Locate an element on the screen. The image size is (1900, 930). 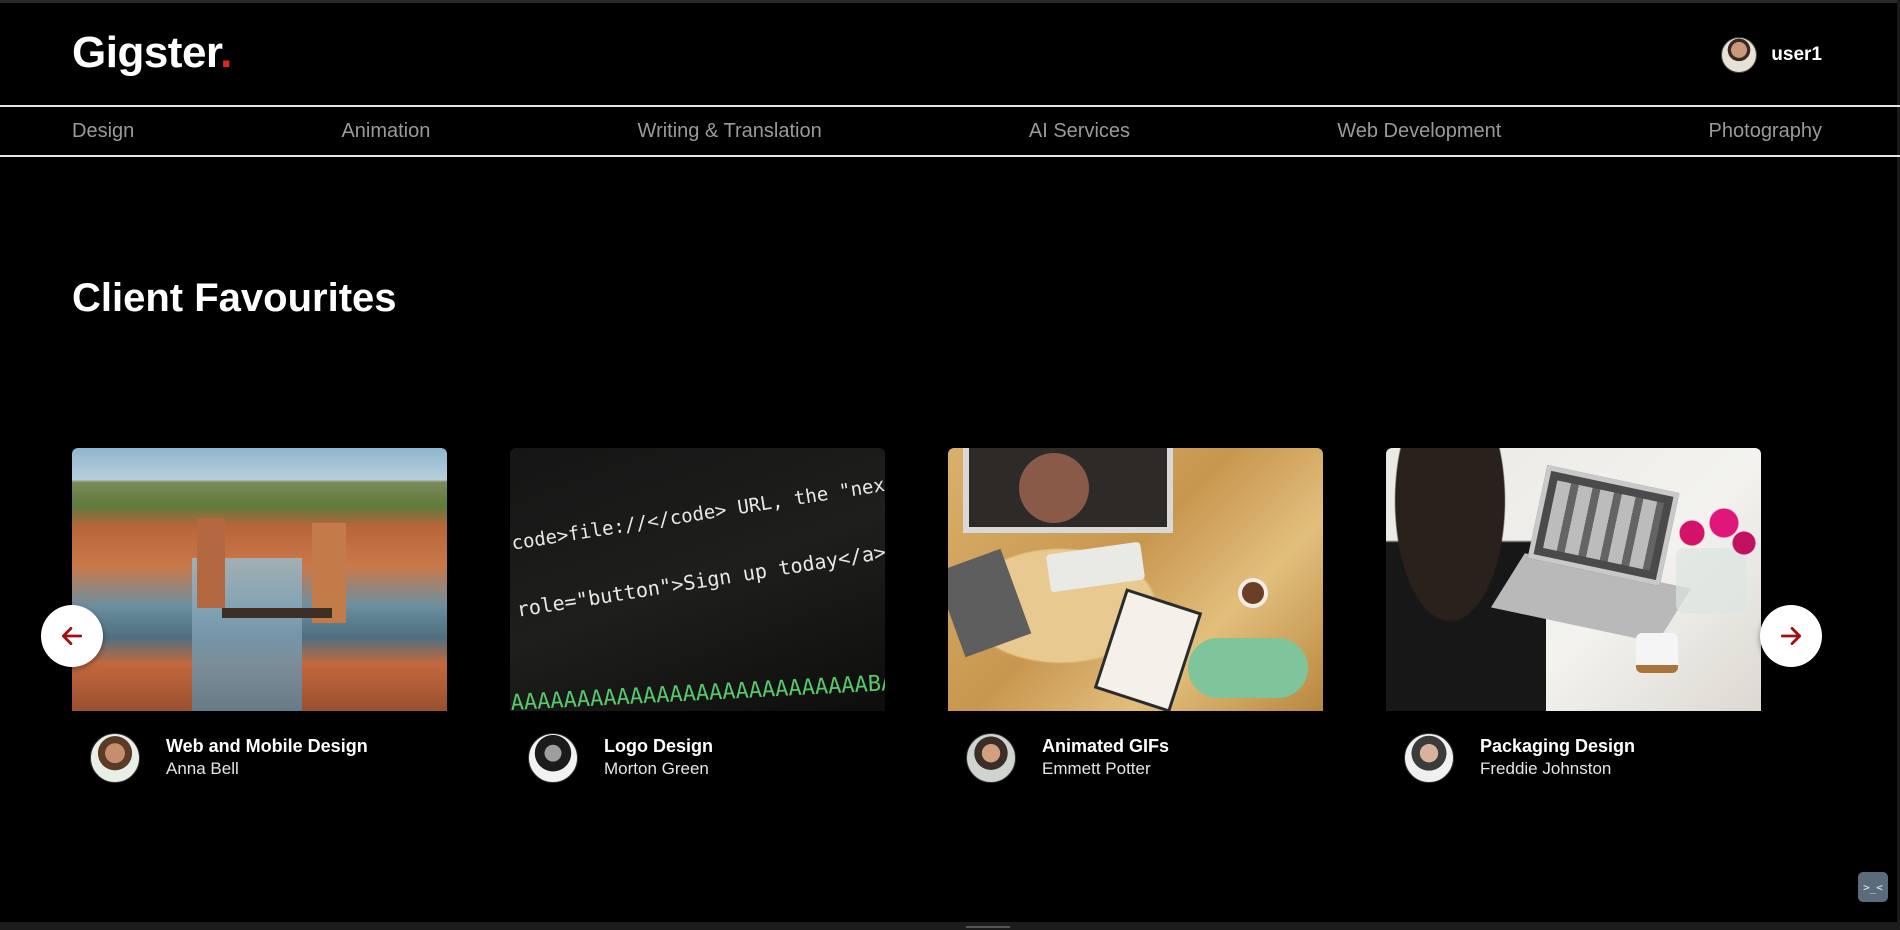
gig-card: Packaging Design Freddie Johnston is located at coordinates (1573, 615).